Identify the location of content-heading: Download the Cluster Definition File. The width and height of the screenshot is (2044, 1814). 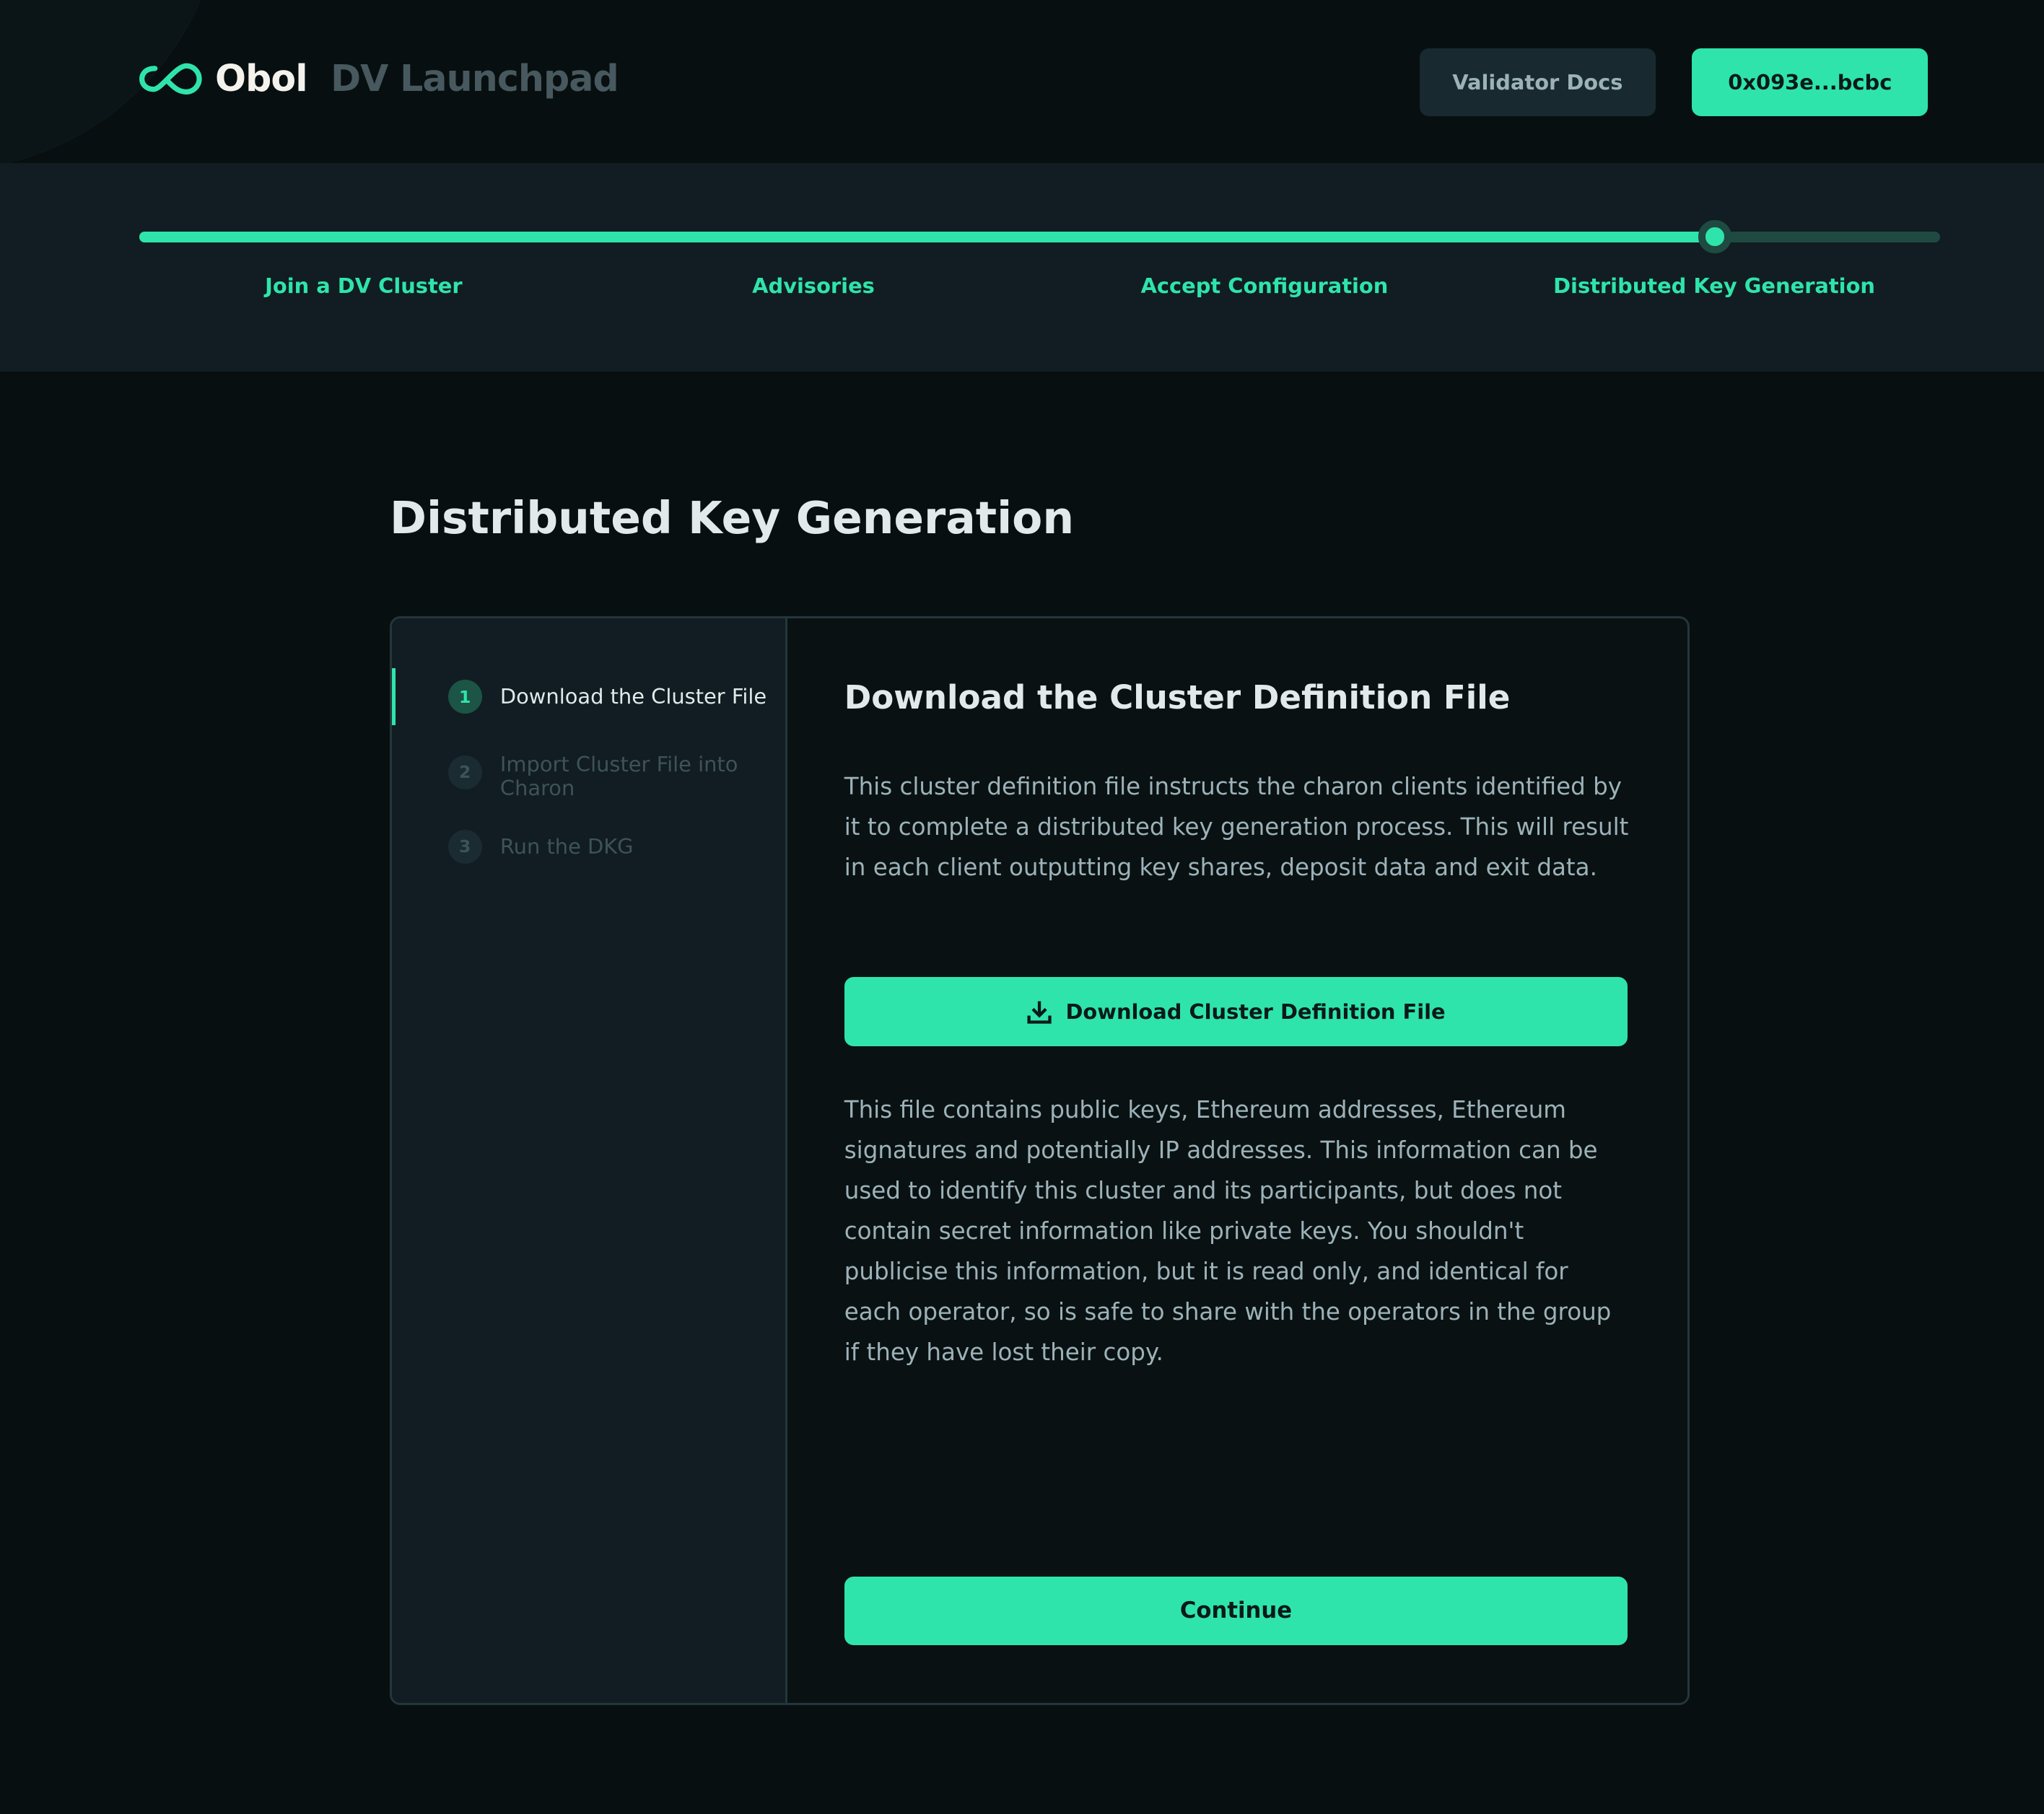
(1177, 697).